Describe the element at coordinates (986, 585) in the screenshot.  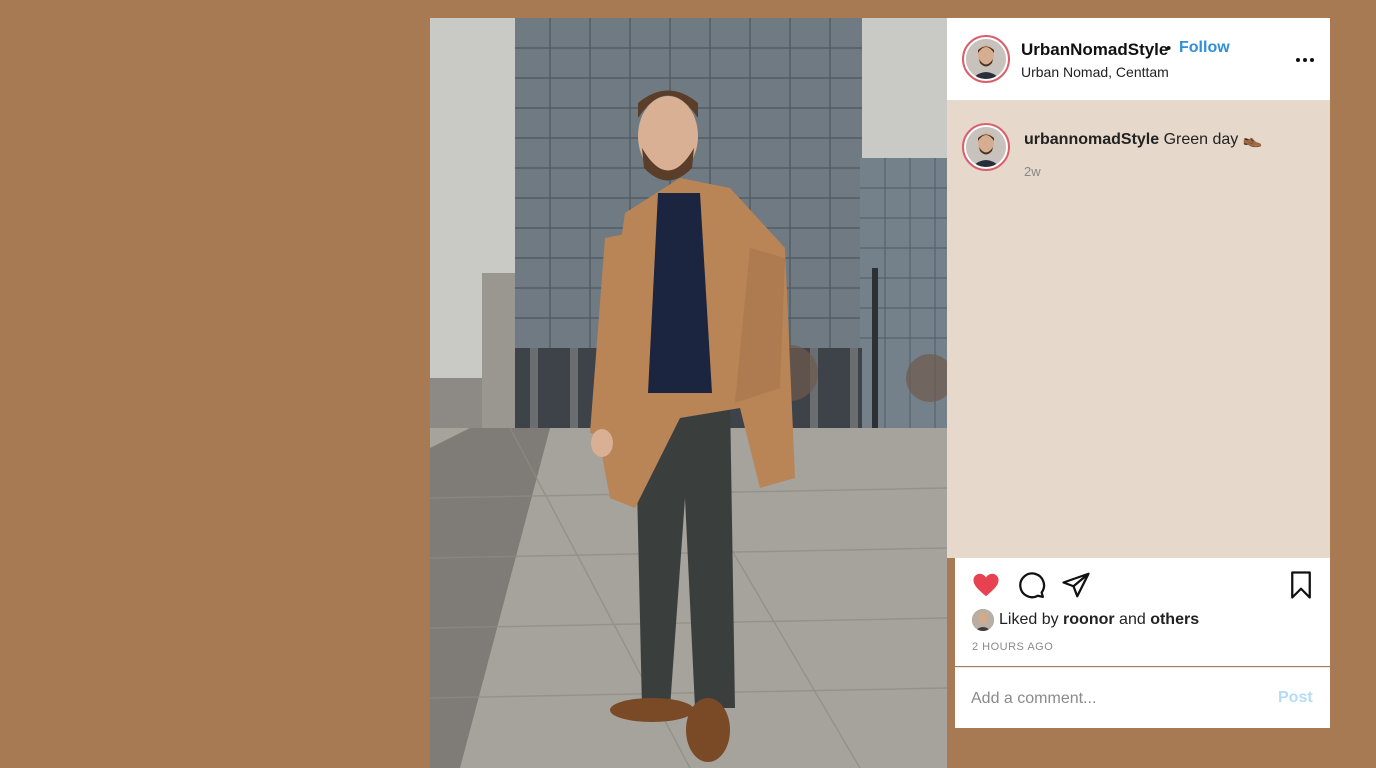
I see `heart-icon` at that location.